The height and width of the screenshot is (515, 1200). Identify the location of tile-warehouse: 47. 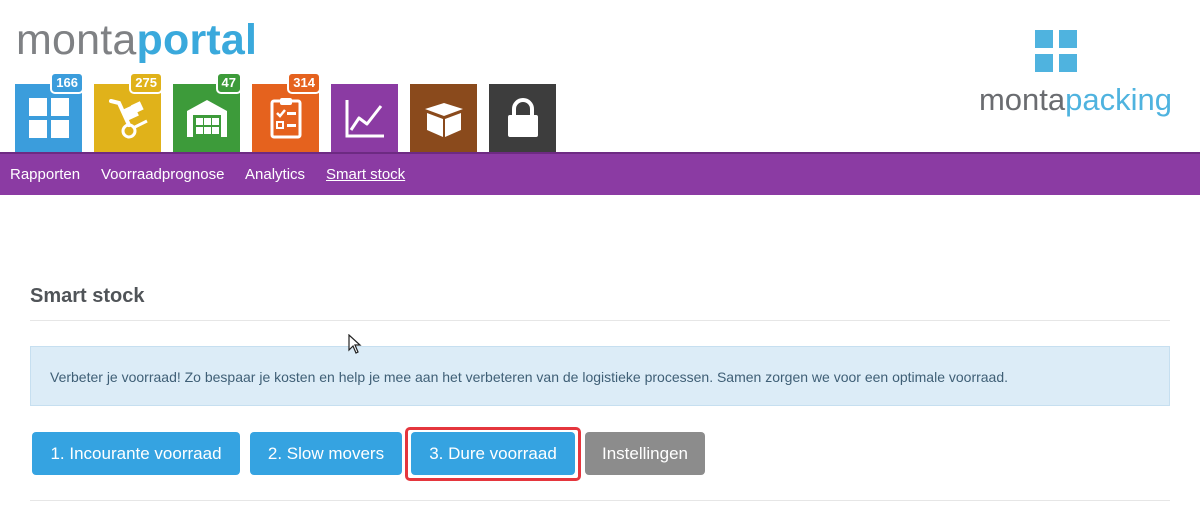
(207, 112).